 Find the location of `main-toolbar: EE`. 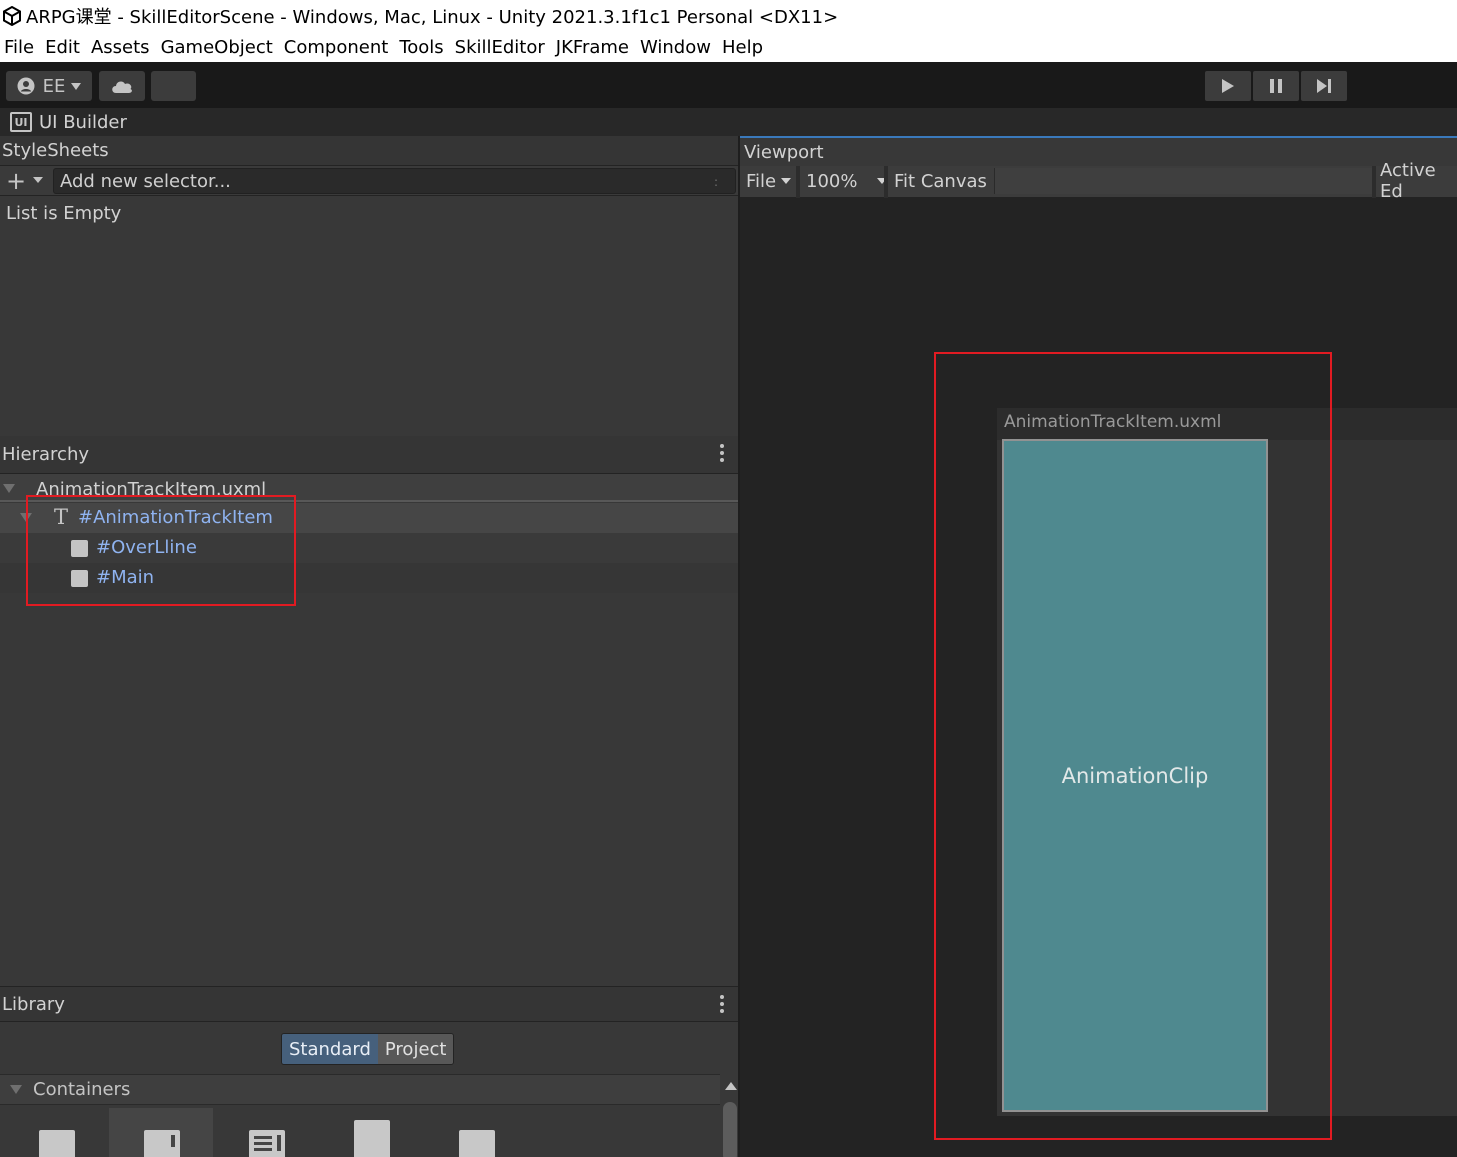

main-toolbar: EE is located at coordinates (728, 85).